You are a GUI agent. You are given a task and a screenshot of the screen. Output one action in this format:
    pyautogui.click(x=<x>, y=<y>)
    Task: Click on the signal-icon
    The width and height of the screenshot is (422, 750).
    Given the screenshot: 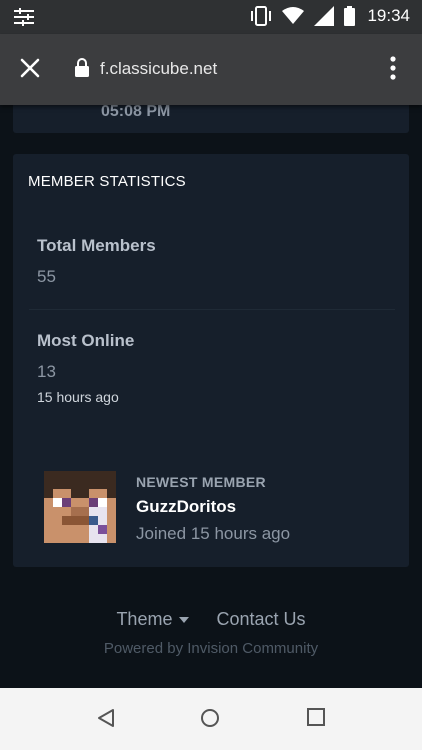 What is the action you would take?
    pyautogui.click(x=324, y=16)
    